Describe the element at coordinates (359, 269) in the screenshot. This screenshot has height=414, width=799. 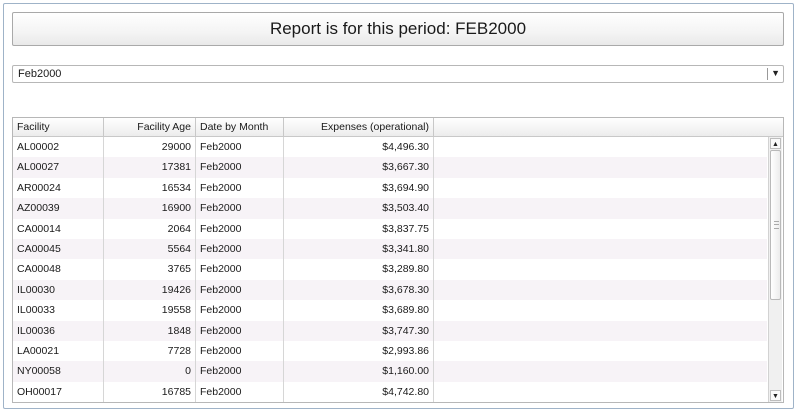
I see `cell-expenses: $3,289.80` at that location.